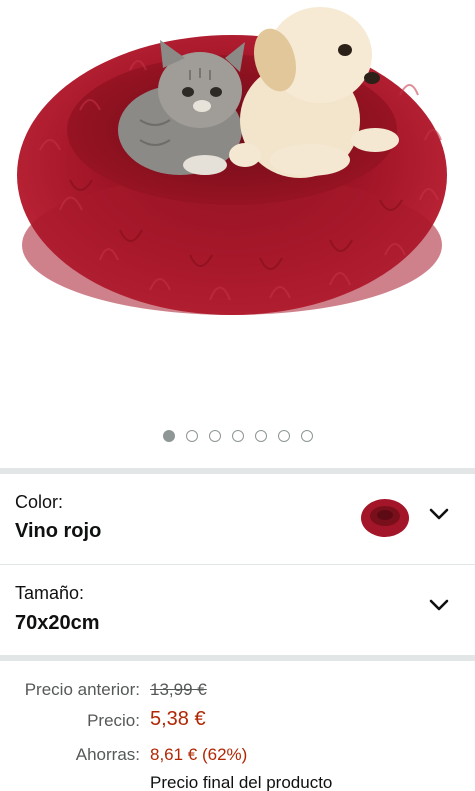 This screenshot has width=475, height=791. What do you see at coordinates (237, 610) in the screenshot?
I see `size-selector: Tamaño: 70x20cm` at bounding box center [237, 610].